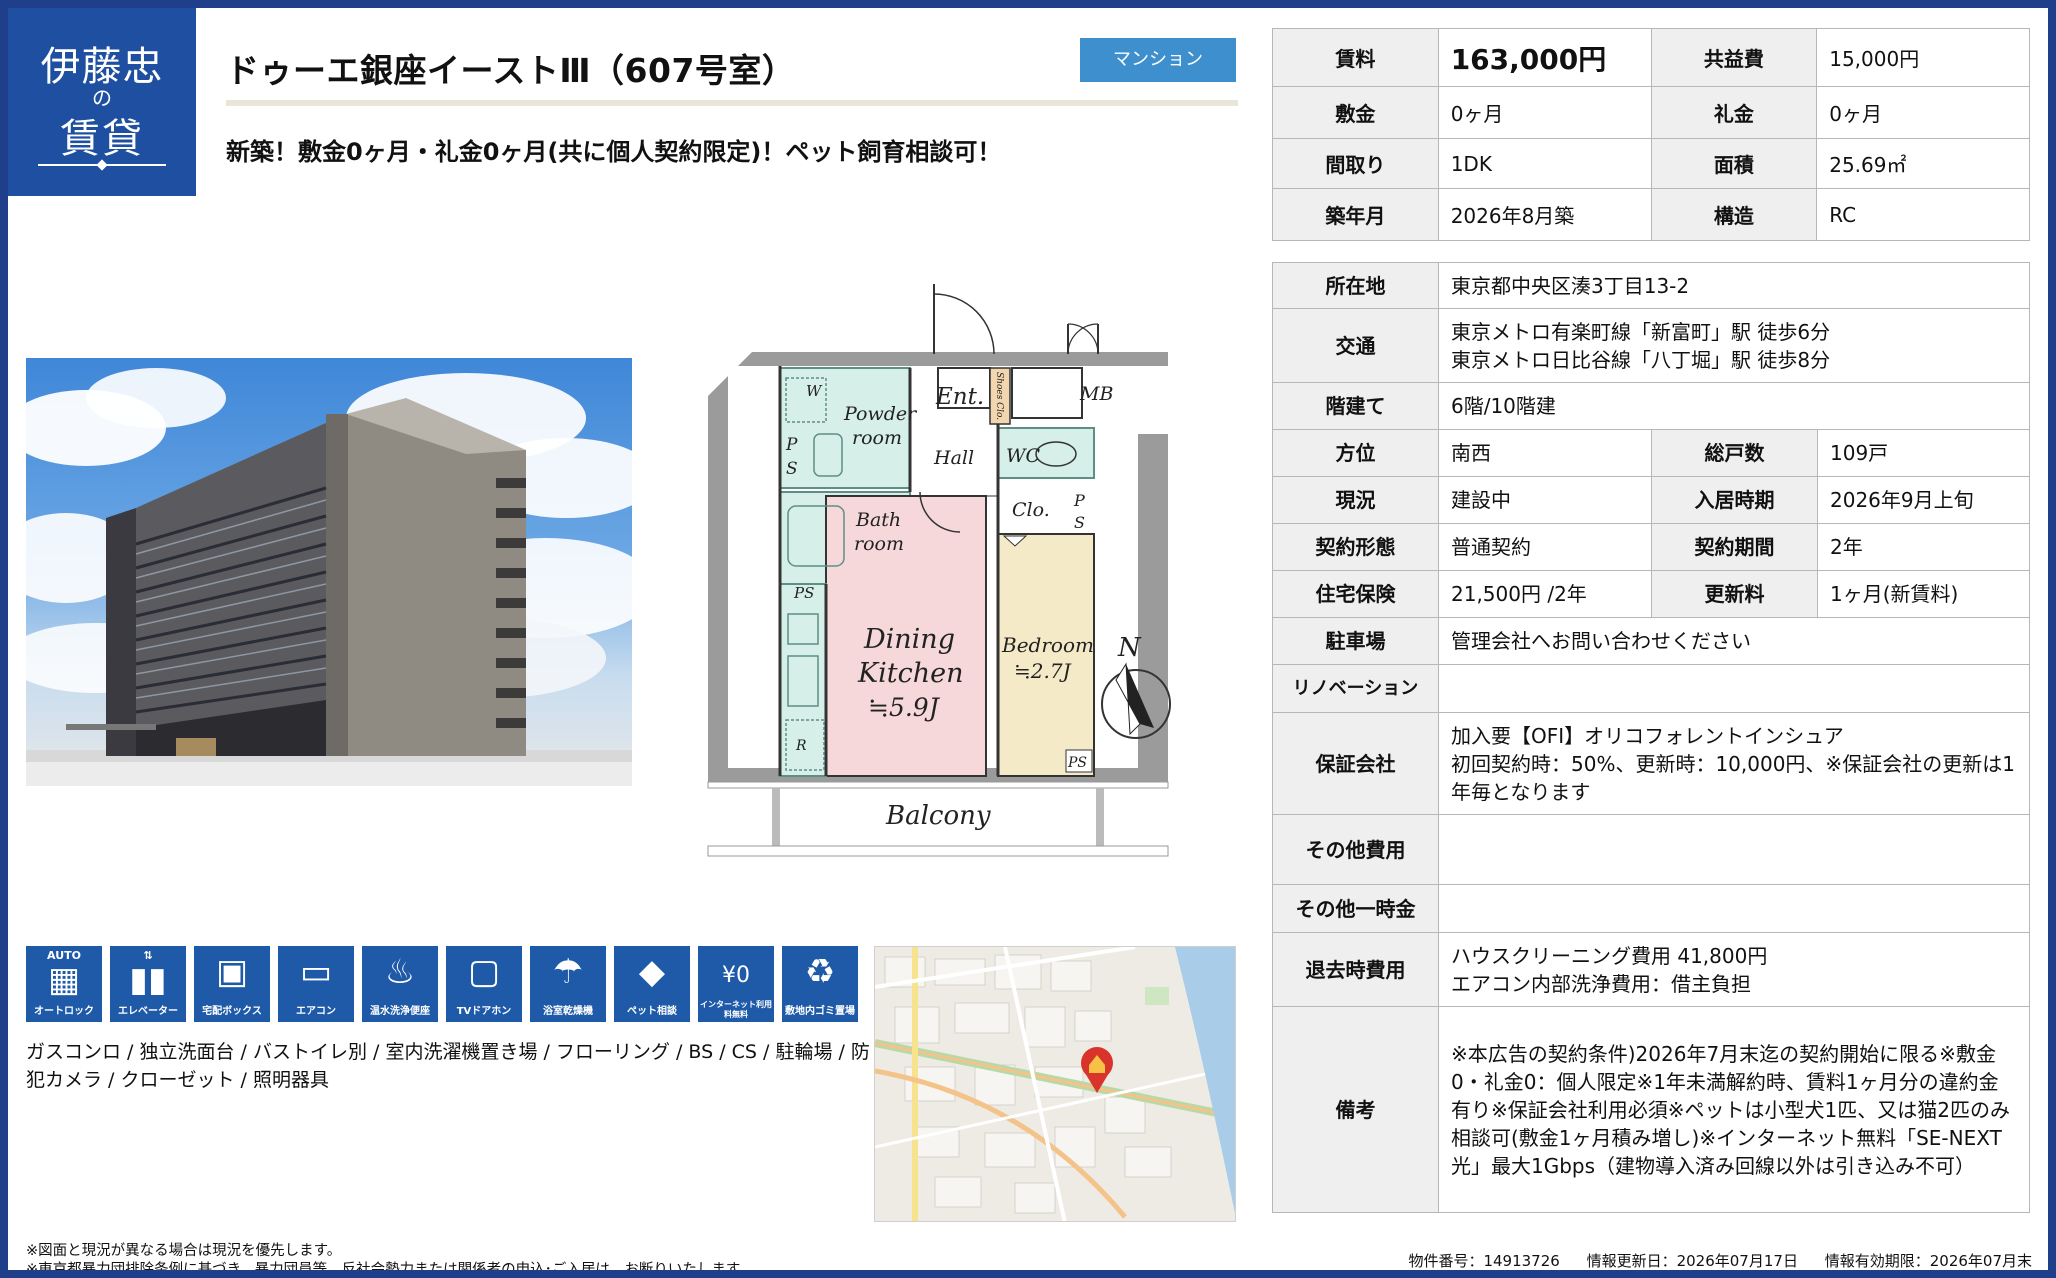  I want to click on status-label: 現況, so click(1355, 500).